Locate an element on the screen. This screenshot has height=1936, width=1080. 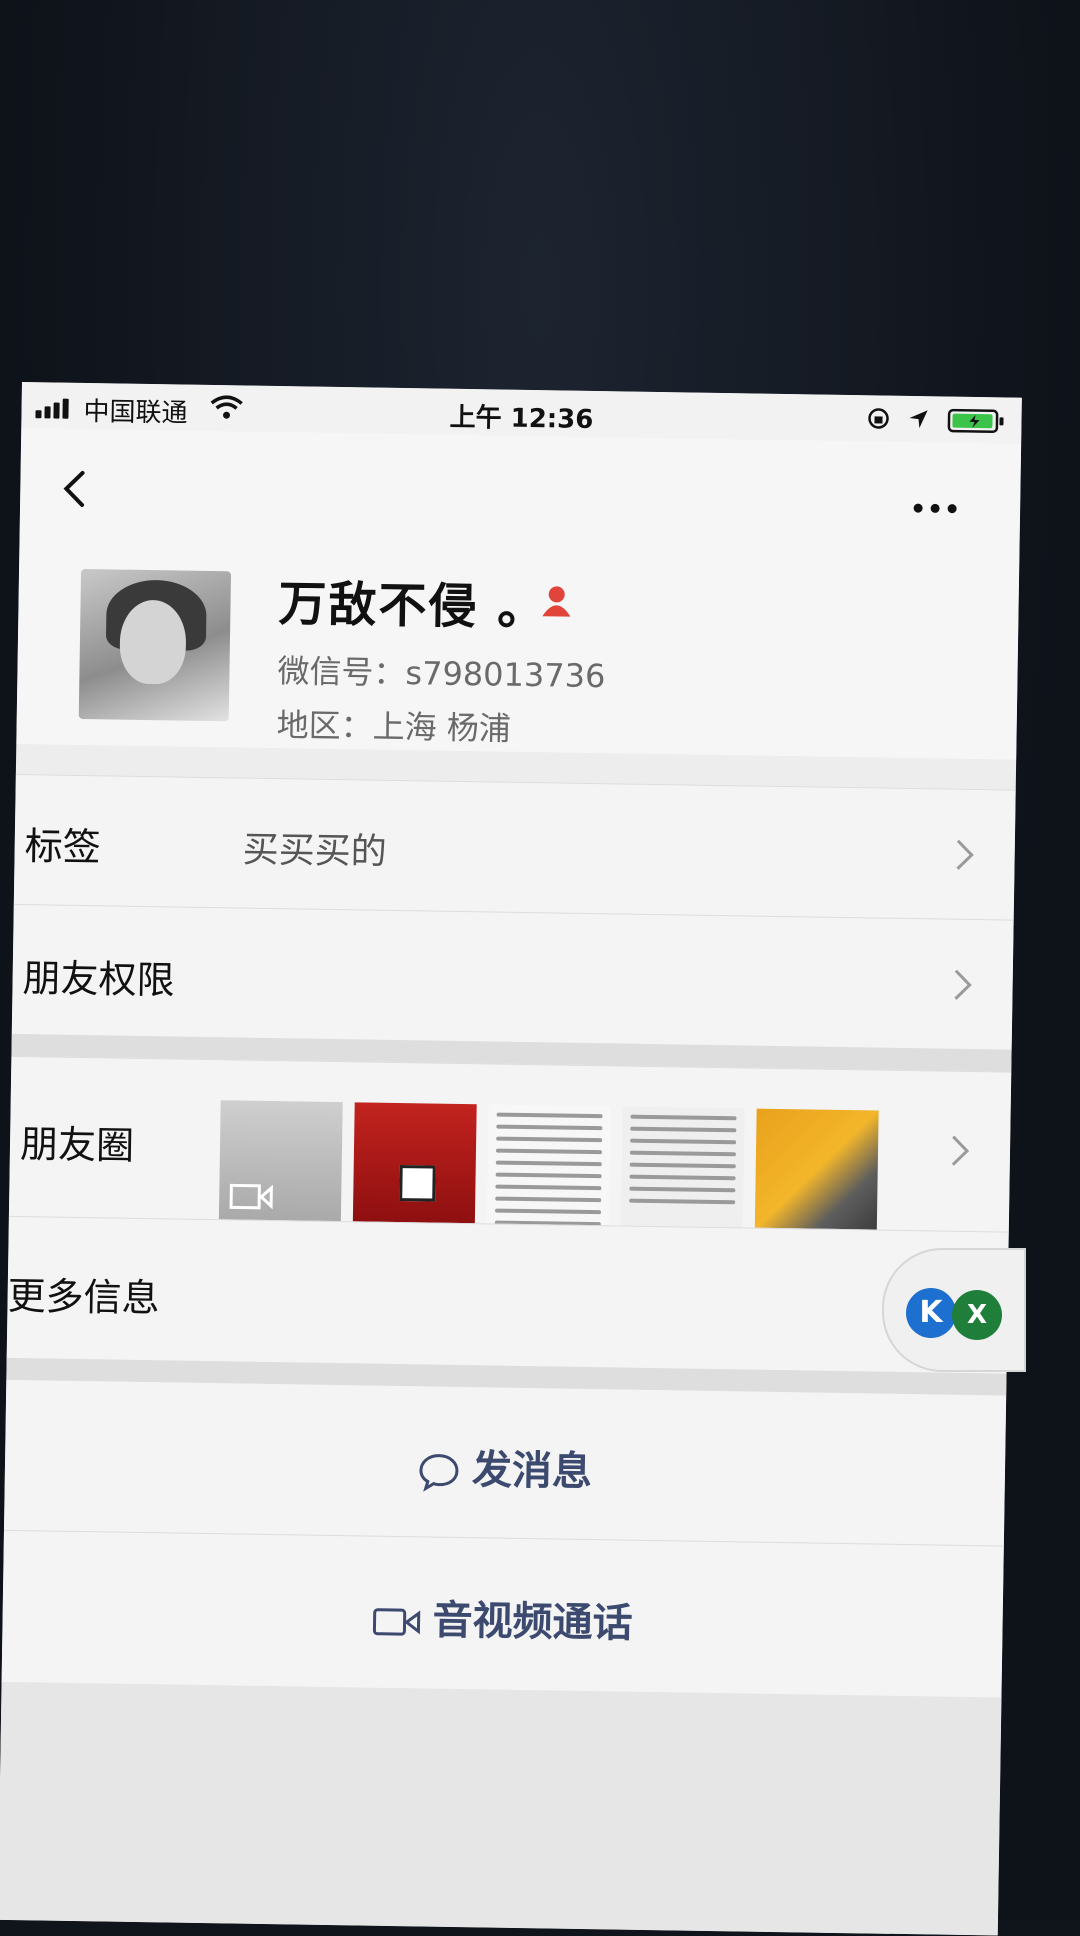
tags-value: 买买买的 is located at coordinates (314, 851).